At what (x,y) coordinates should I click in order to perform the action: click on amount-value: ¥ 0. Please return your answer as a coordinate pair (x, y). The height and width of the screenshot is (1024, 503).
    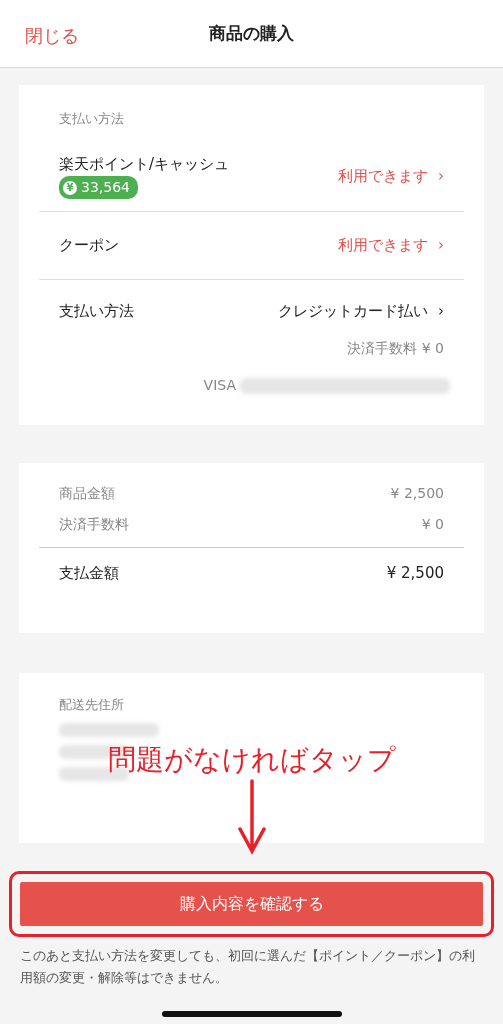
    Looking at the image, I should click on (432, 524).